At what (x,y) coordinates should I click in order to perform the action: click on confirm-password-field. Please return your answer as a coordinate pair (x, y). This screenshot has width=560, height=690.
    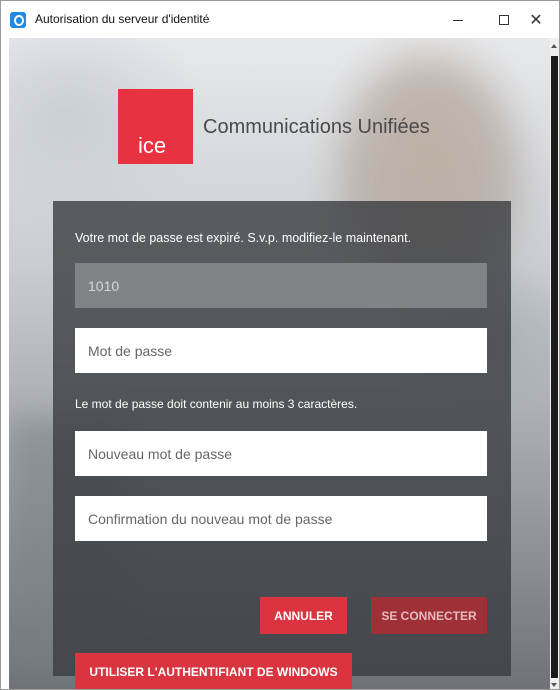
    Looking at the image, I should click on (281, 518).